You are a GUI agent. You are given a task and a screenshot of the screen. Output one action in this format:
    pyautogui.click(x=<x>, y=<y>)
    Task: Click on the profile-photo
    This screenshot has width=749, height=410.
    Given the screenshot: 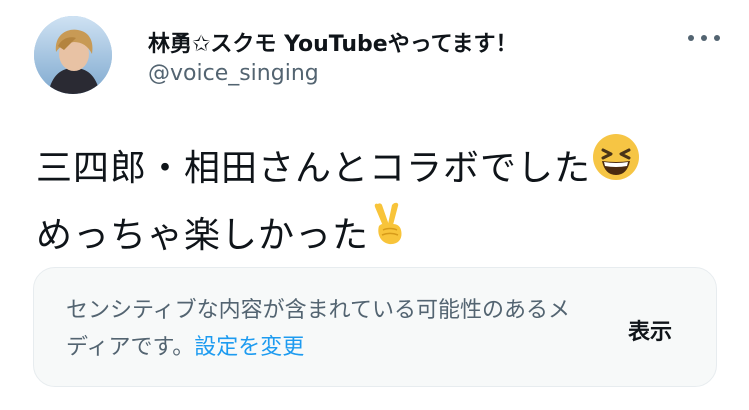 What is the action you would take?
    pyautogui.click(x=73, y=55)
    